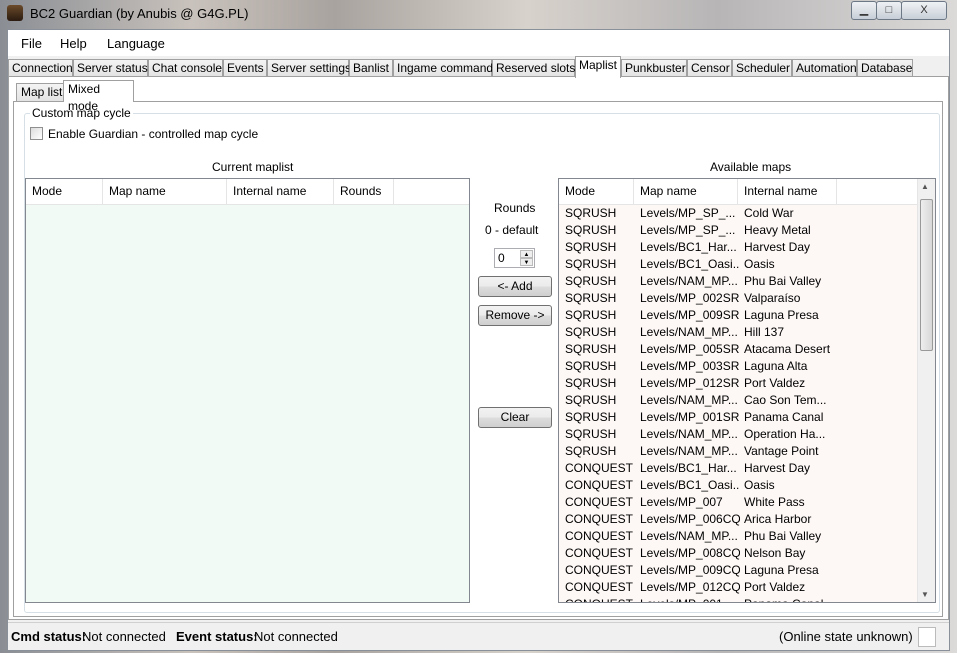 This screenshot has height=653, width=957. I want to click on tab-banlist: Banlist, so click(371, 68).